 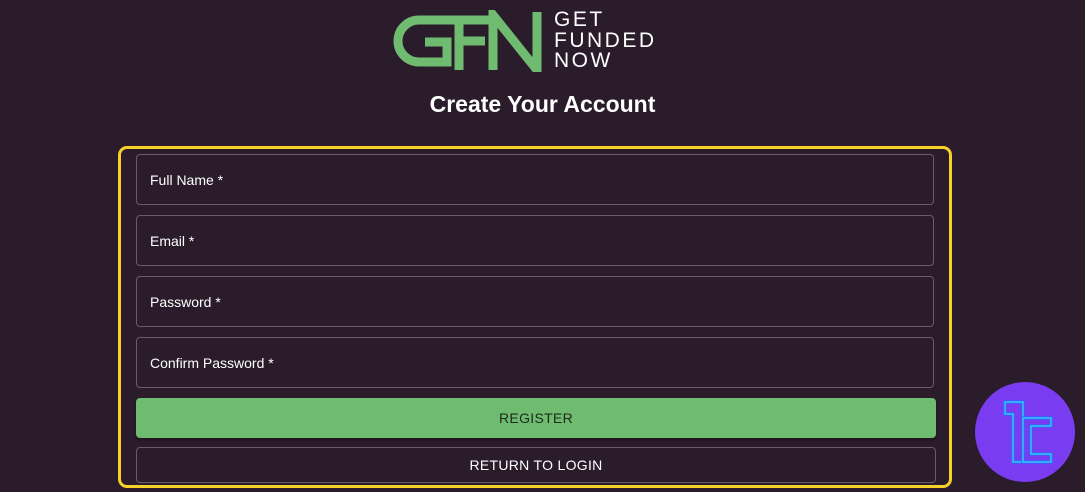 I want to click on tradingfinder-logo-icon, so click(x=1028, y=432).